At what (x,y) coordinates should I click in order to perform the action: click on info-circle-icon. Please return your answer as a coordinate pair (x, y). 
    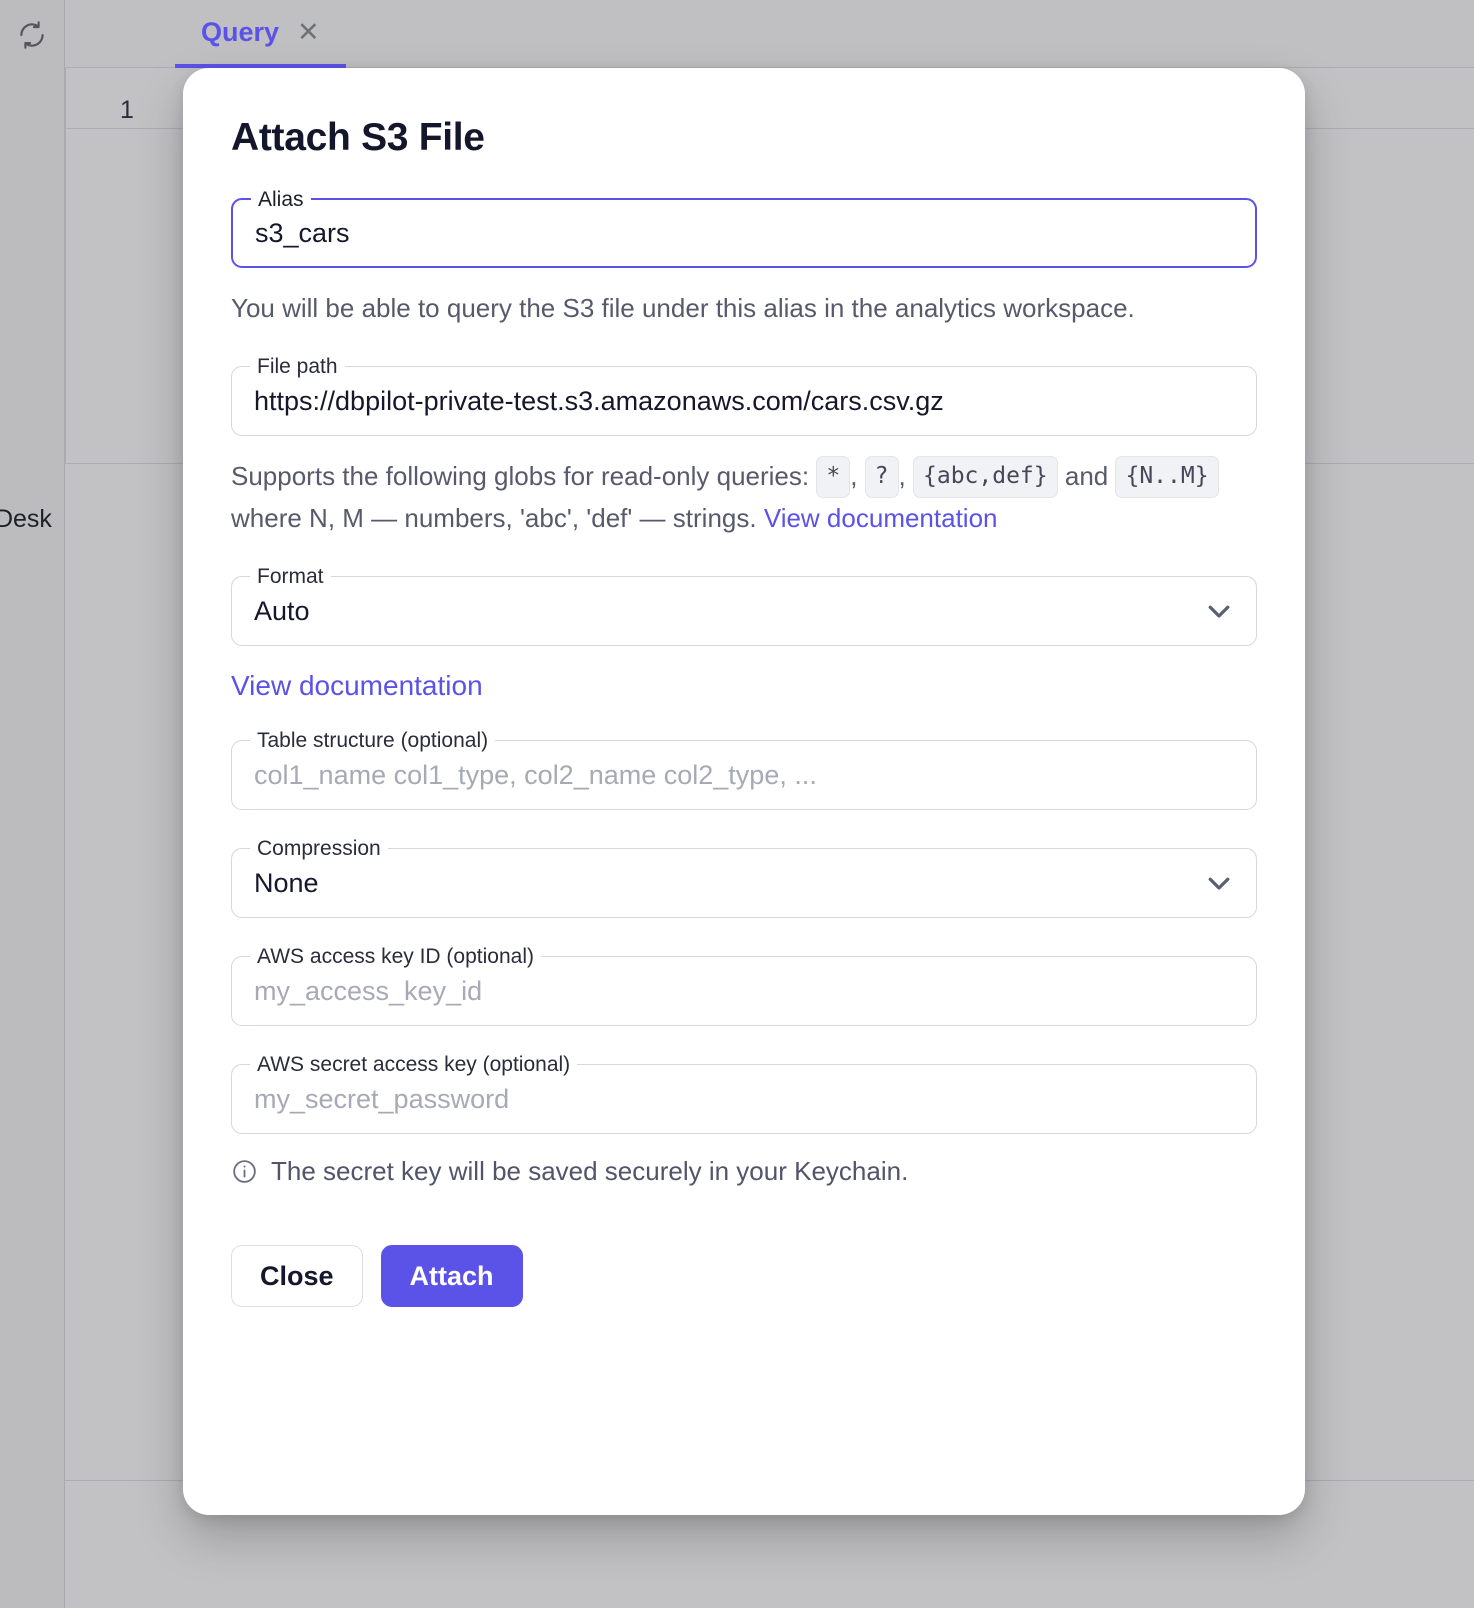
    Looking at the image, I should click on (244, 1171).